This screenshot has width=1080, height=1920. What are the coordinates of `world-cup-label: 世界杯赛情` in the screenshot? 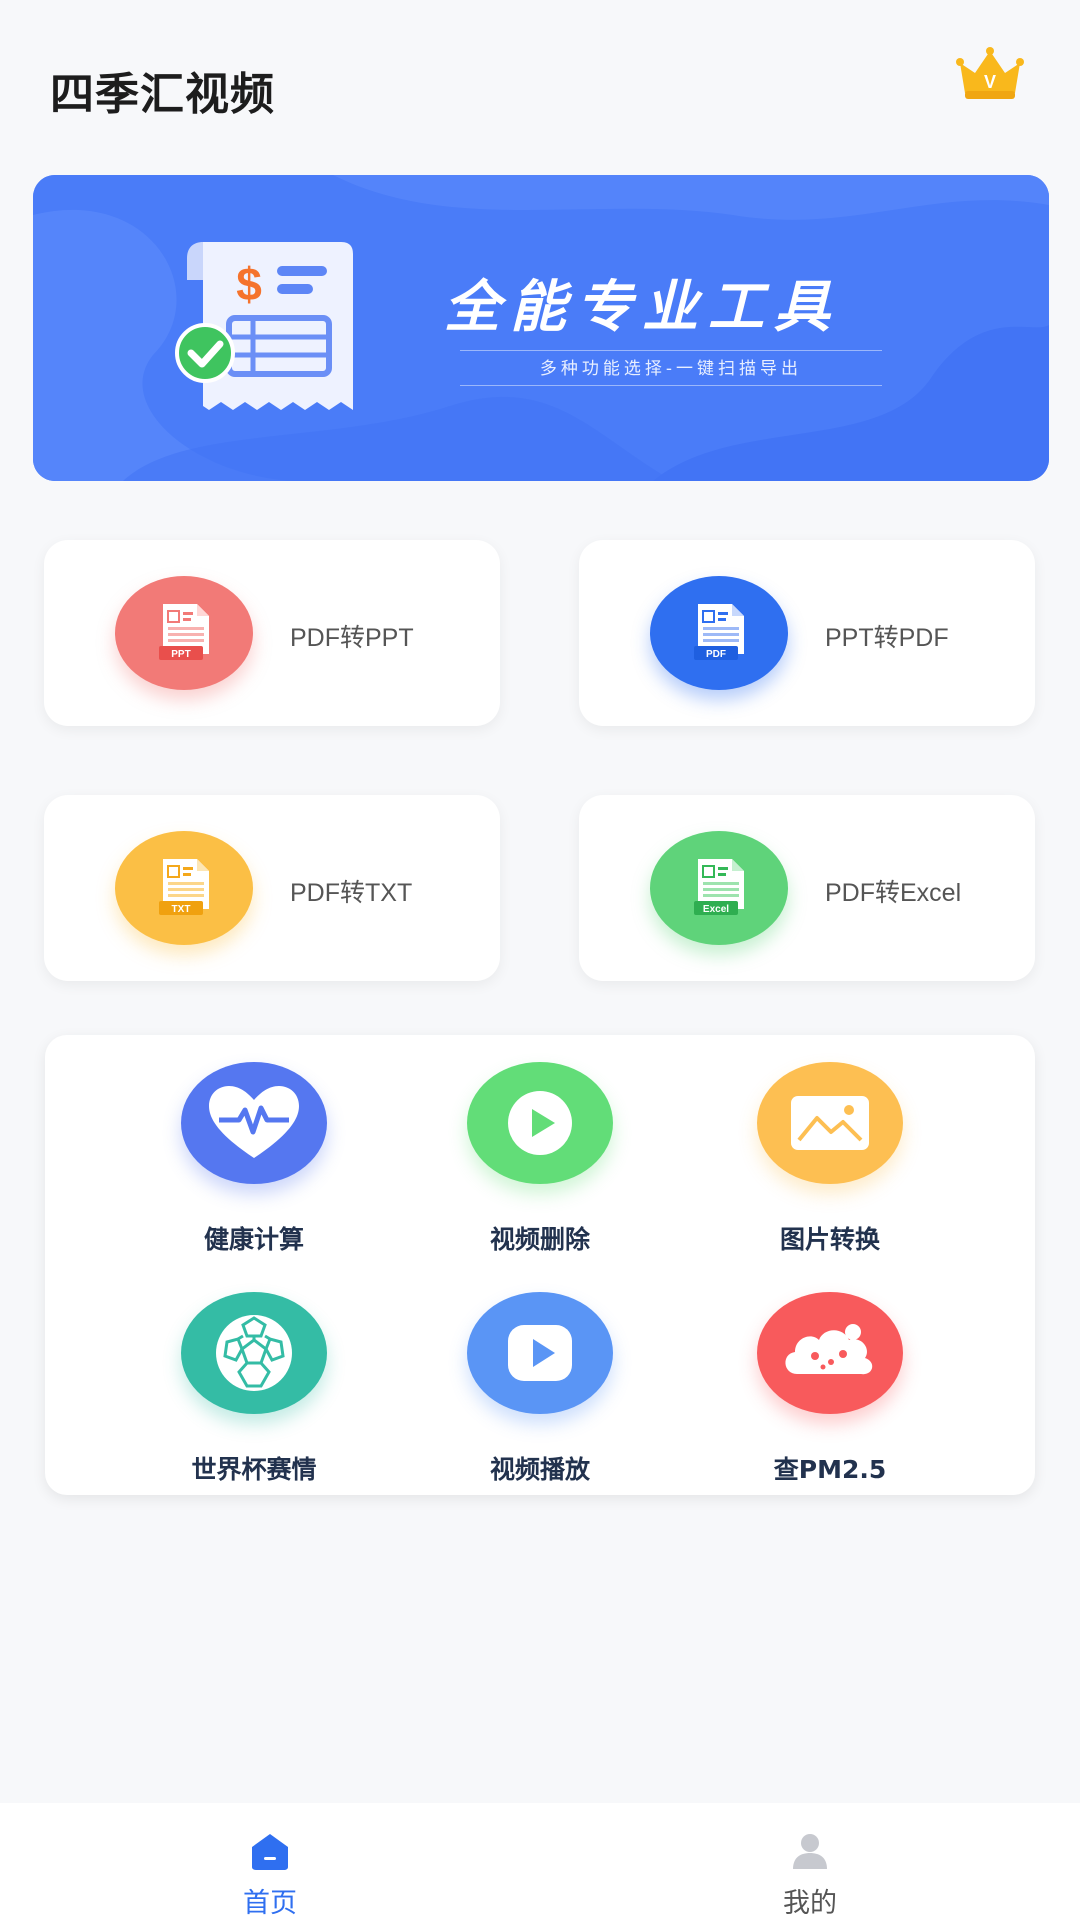 It's located at (254, 1469).